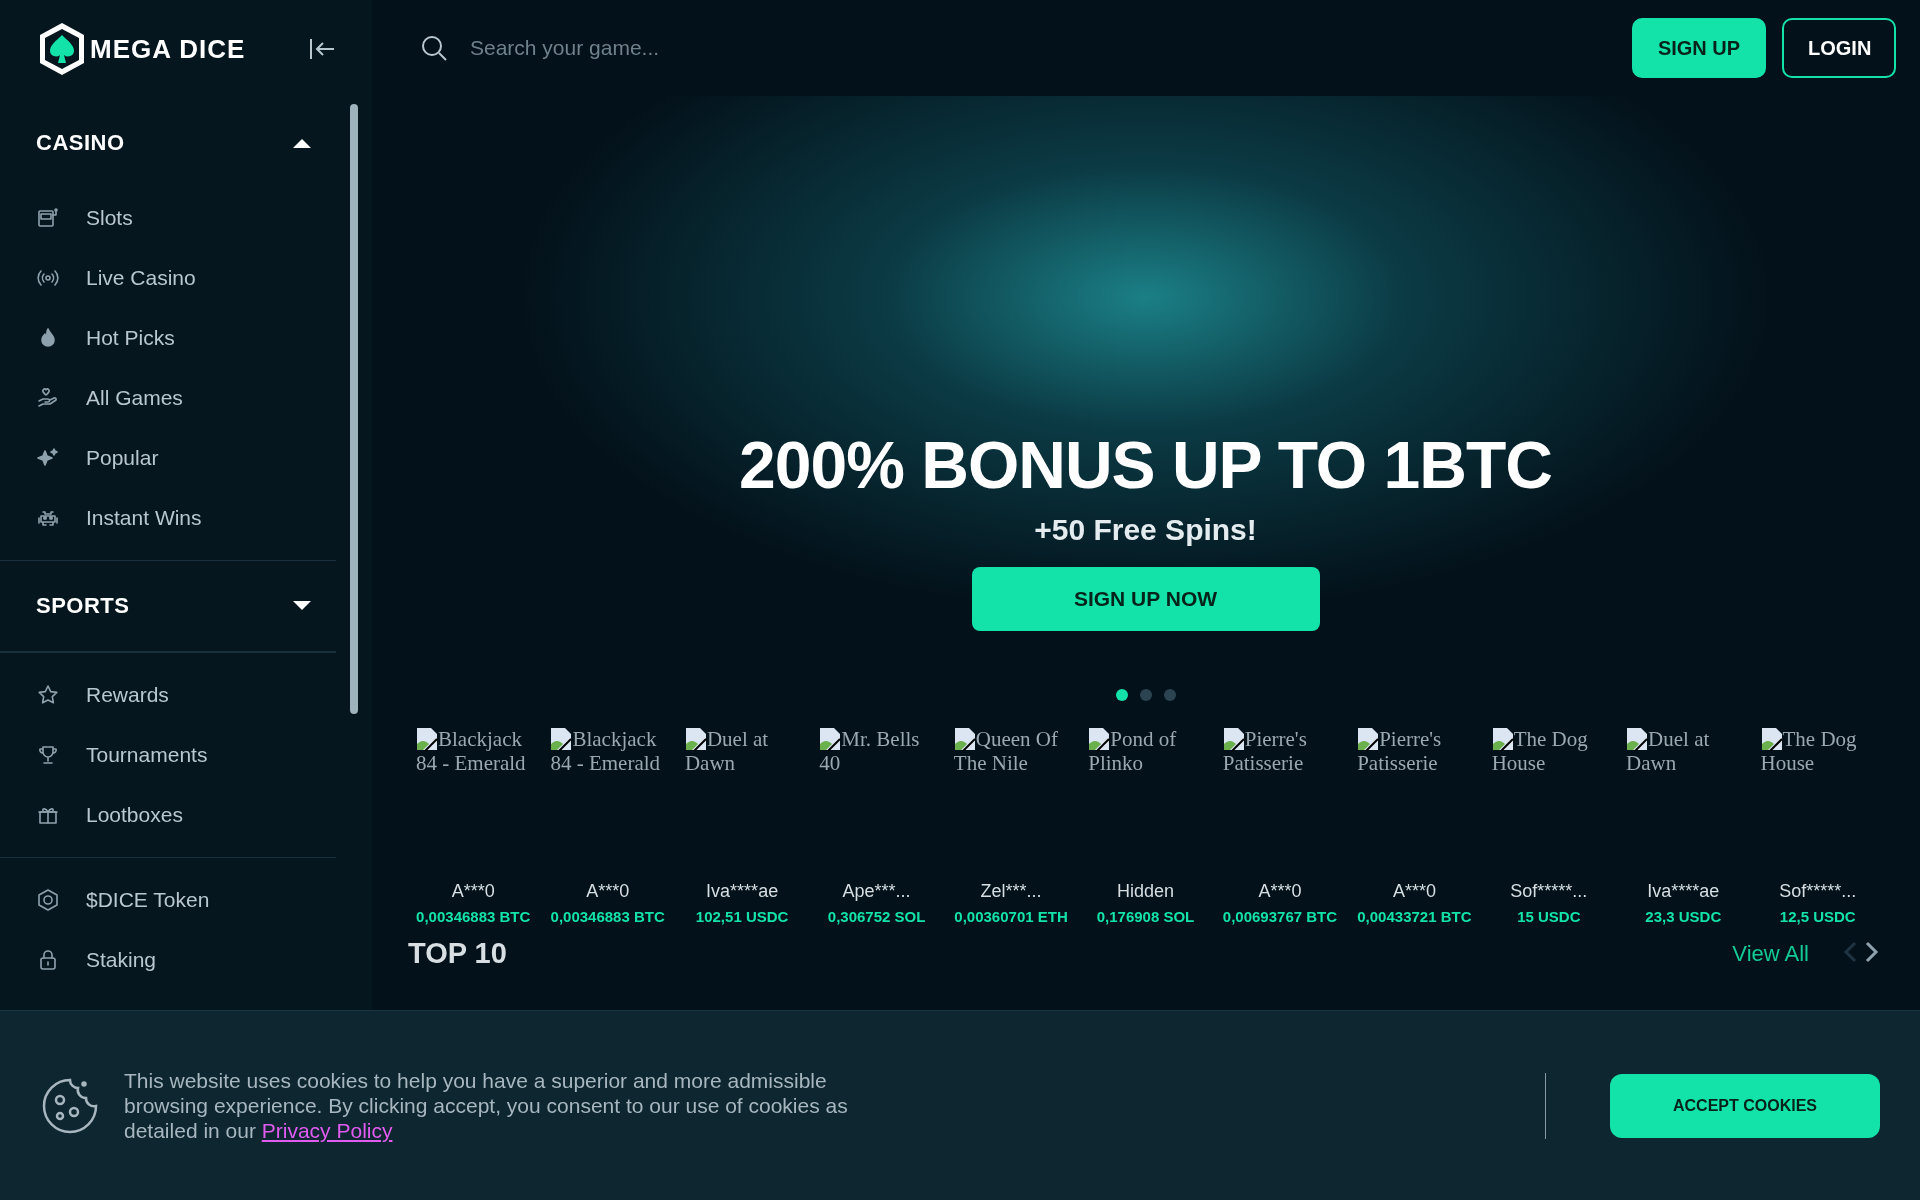 The height and width of the screenshot is (1200, 1920). What do you see at coordinates (1011, 798) in the screenshot?
I see `broken-game-image: Queen Of The Nile` at bounding box center [1011, 798].